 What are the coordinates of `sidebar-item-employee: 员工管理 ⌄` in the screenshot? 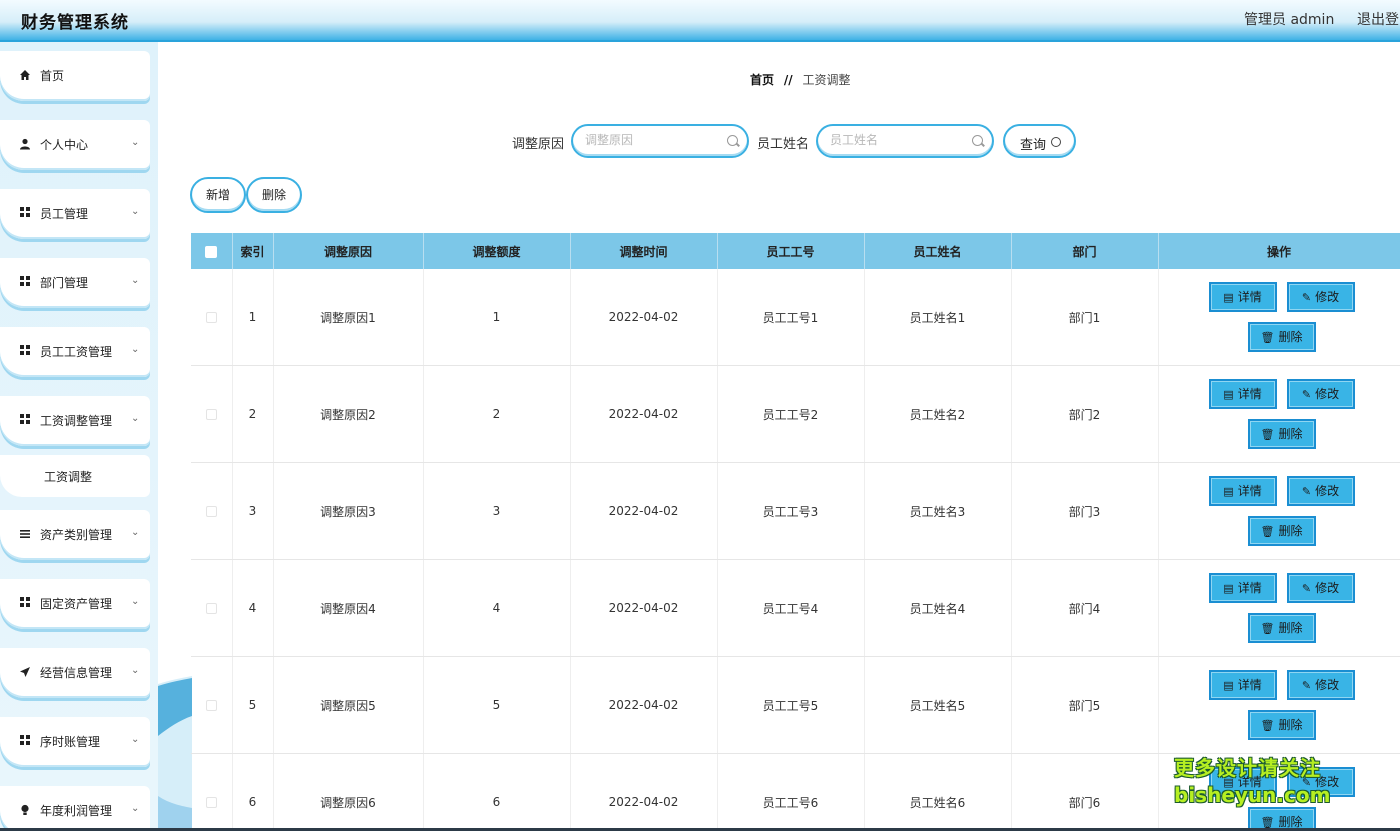 It's located at (75, 214).